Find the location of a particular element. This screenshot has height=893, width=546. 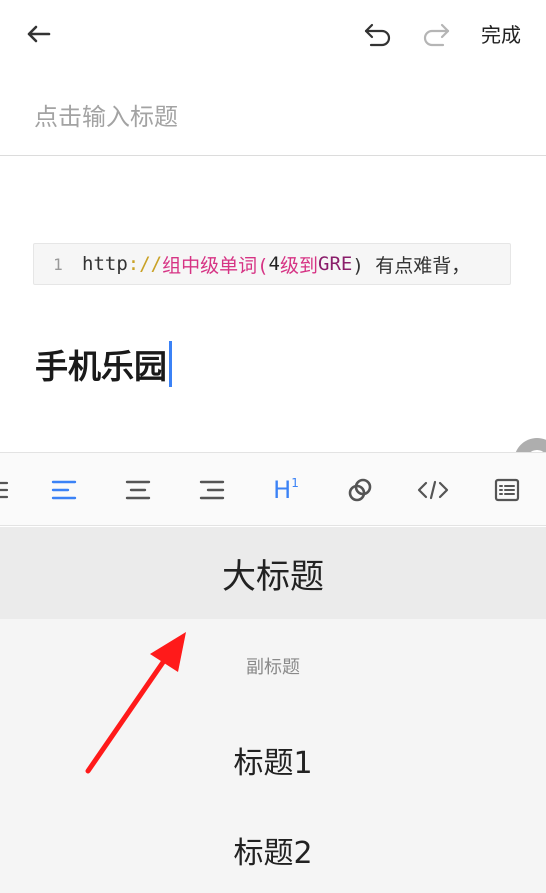

menu-item-subtitle: 副标题 is located at coordinates (273, 666).